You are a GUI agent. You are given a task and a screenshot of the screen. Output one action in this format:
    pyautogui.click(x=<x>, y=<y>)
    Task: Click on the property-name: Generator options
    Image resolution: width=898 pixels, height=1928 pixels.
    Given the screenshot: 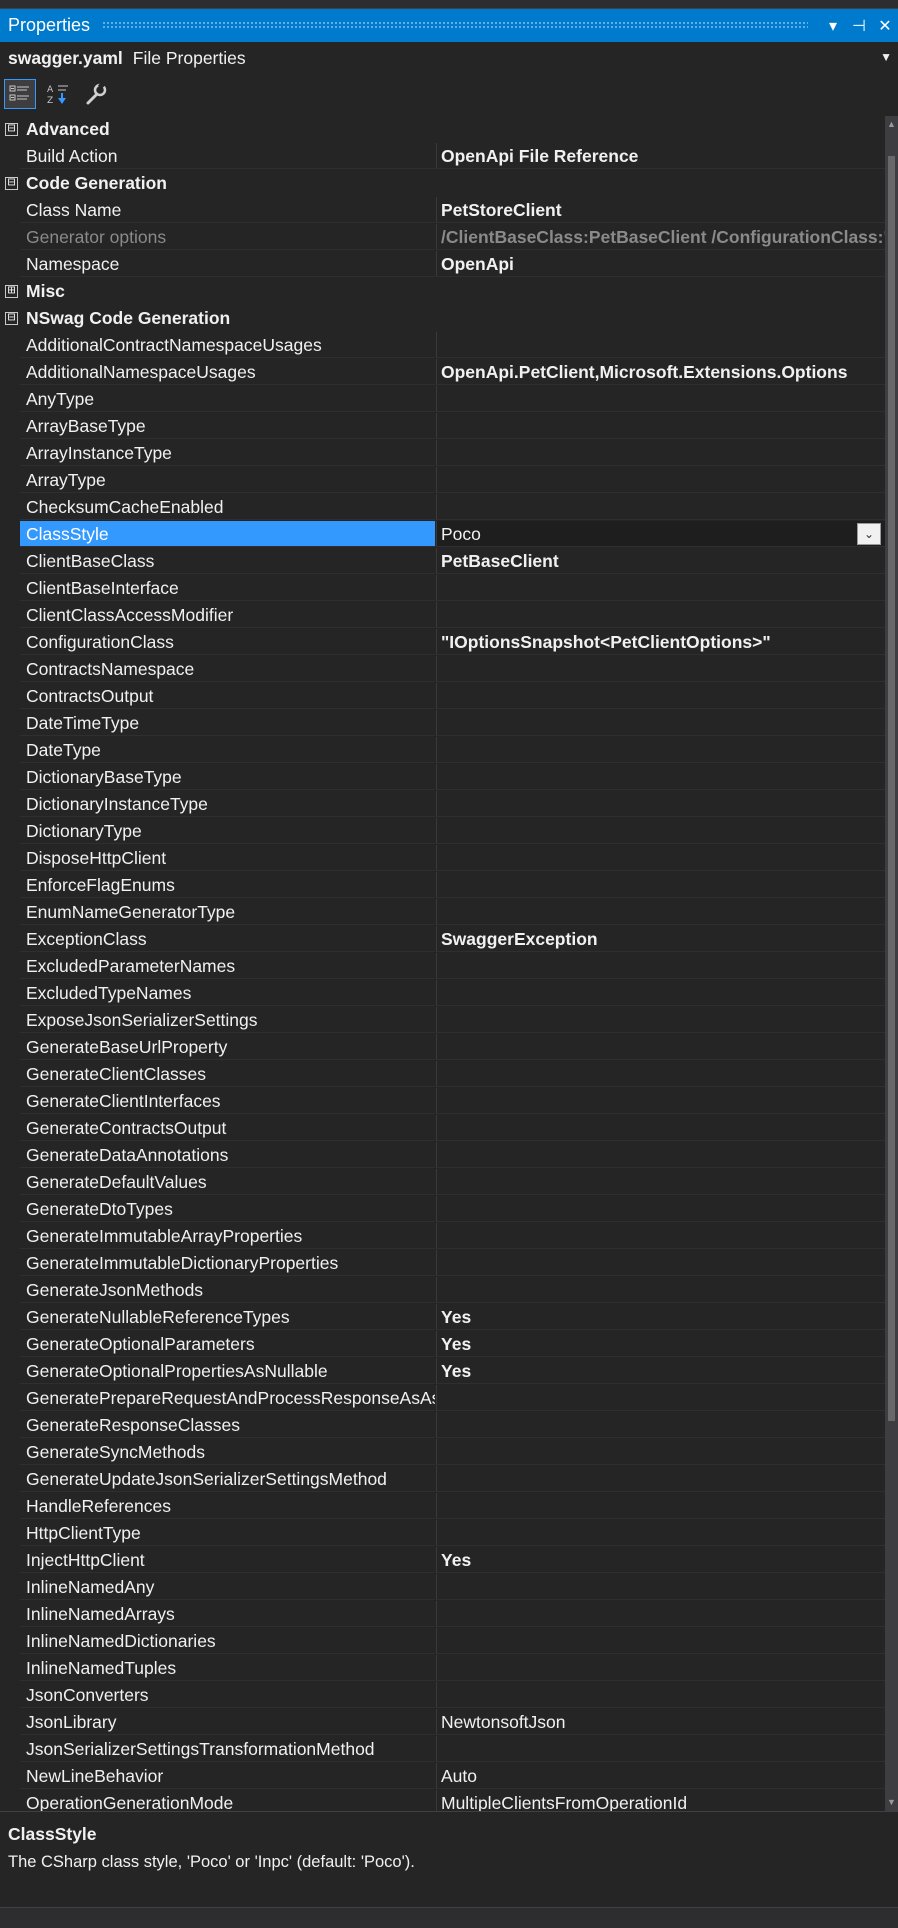 What is the action you would take?
    pyautogui.click(x=227, y=237)
    